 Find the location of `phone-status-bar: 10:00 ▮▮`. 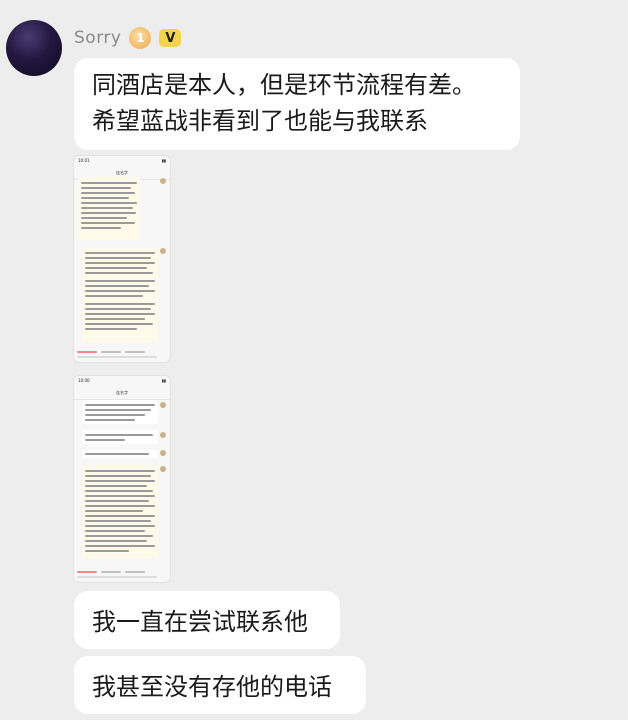

phone-status-bar: 10:00 ▮▮ is located at coordinates (122, 383).